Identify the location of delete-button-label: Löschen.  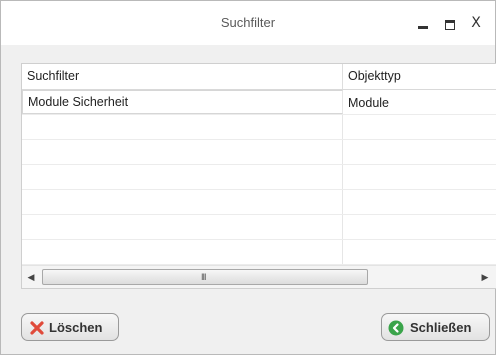
(76, 327).